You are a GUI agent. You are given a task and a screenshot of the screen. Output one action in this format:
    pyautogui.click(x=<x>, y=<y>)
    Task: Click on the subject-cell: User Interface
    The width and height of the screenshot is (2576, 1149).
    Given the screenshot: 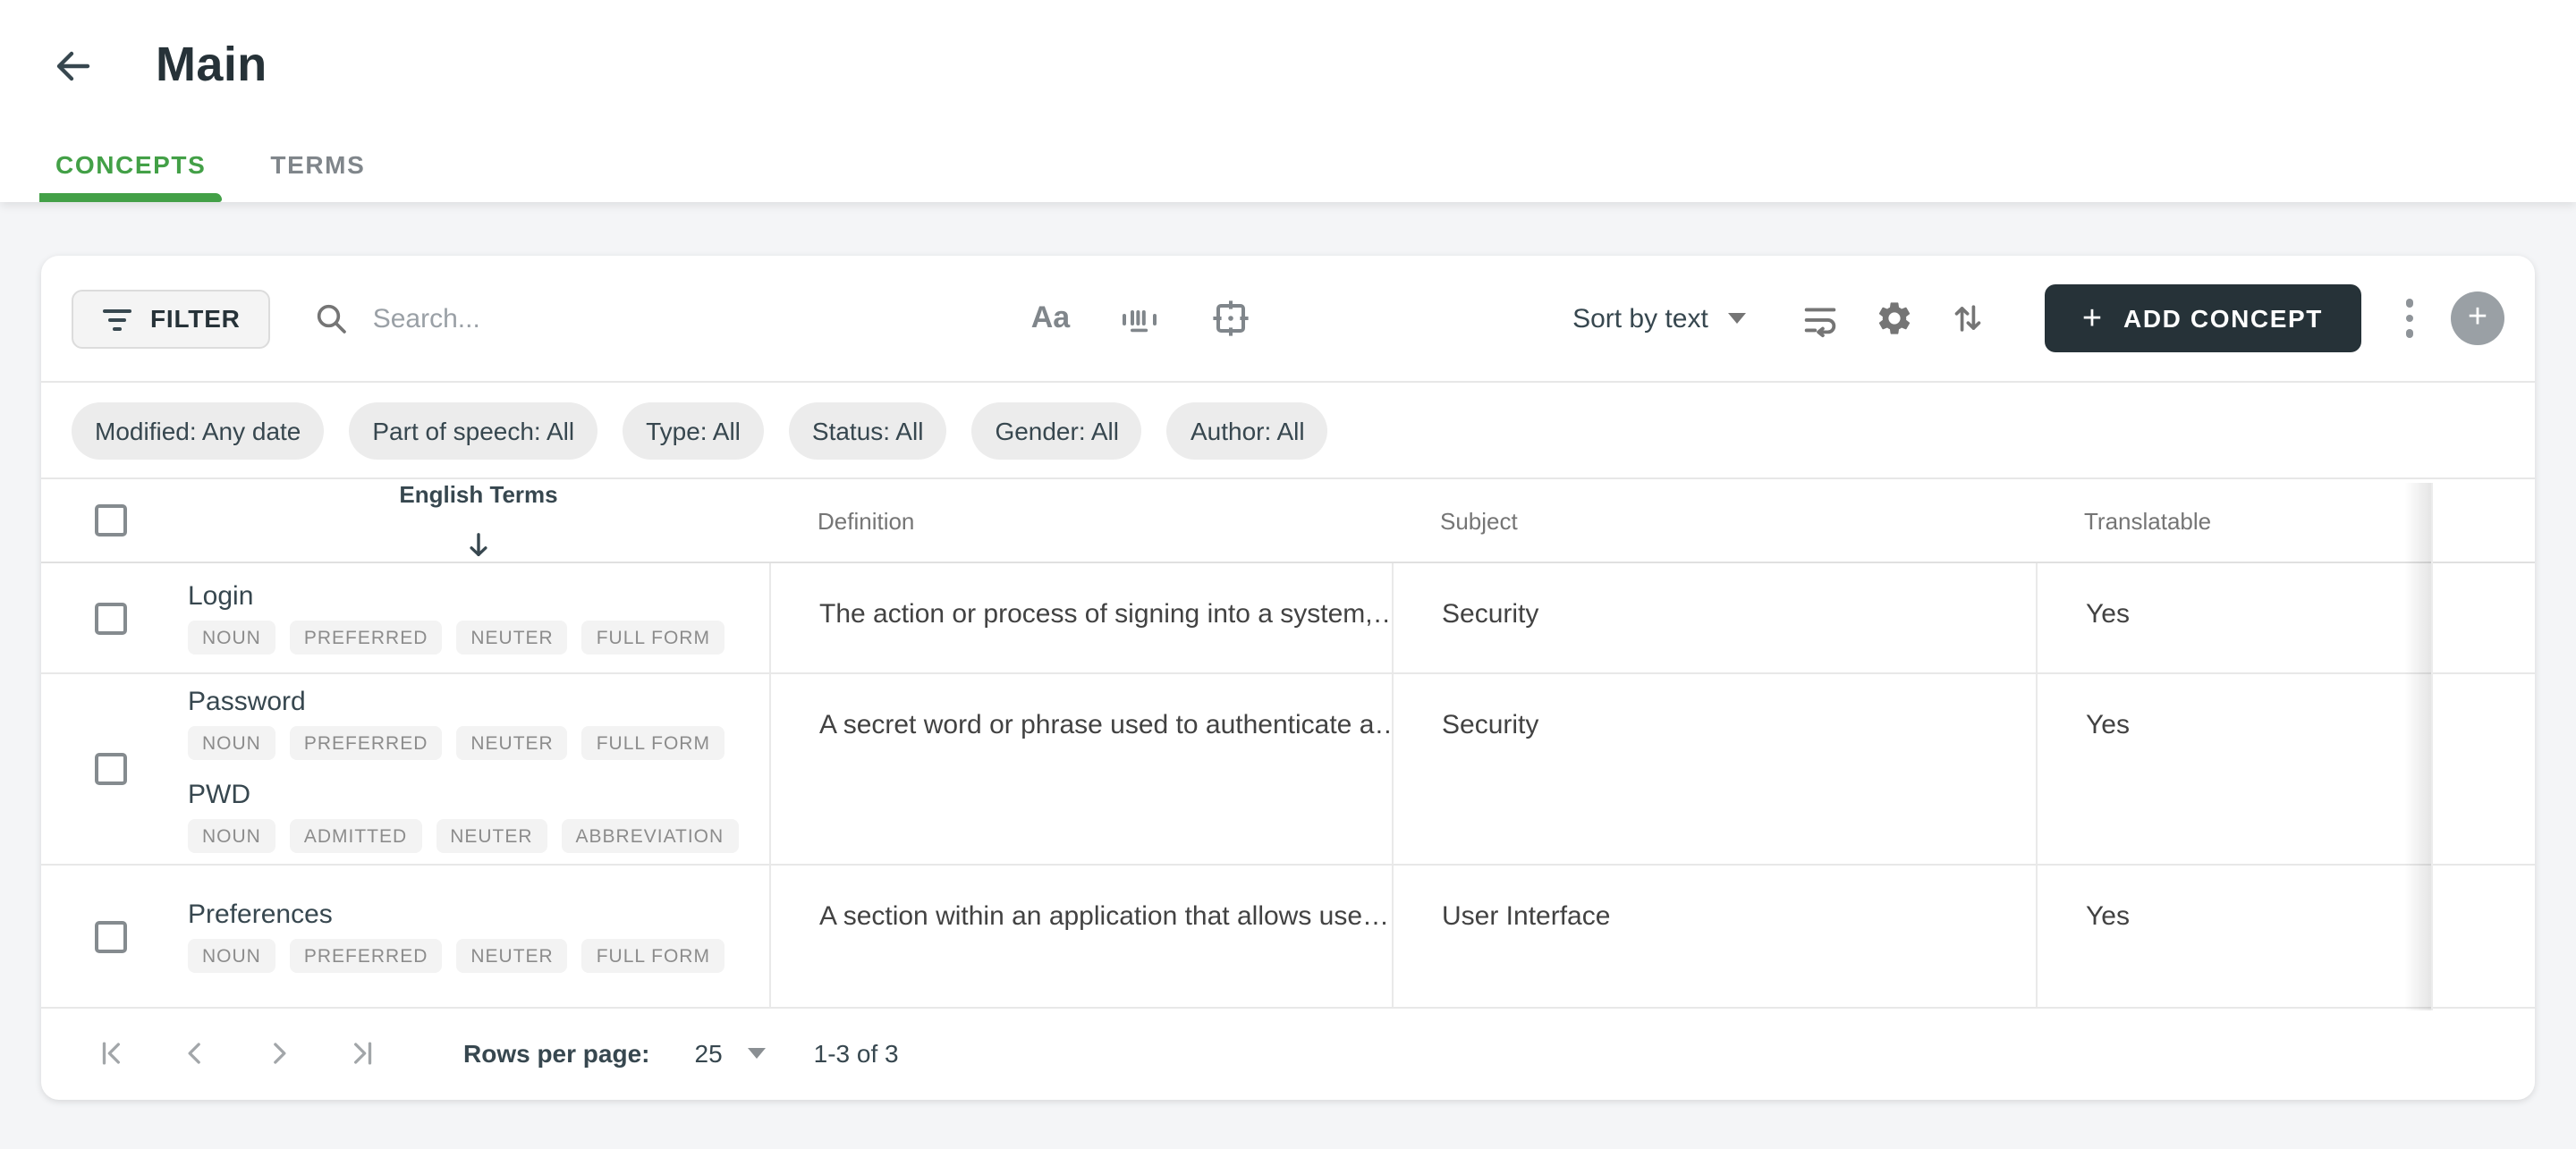 What is the action you would take?
    pyautogui.click(x=1714, y=937)
    